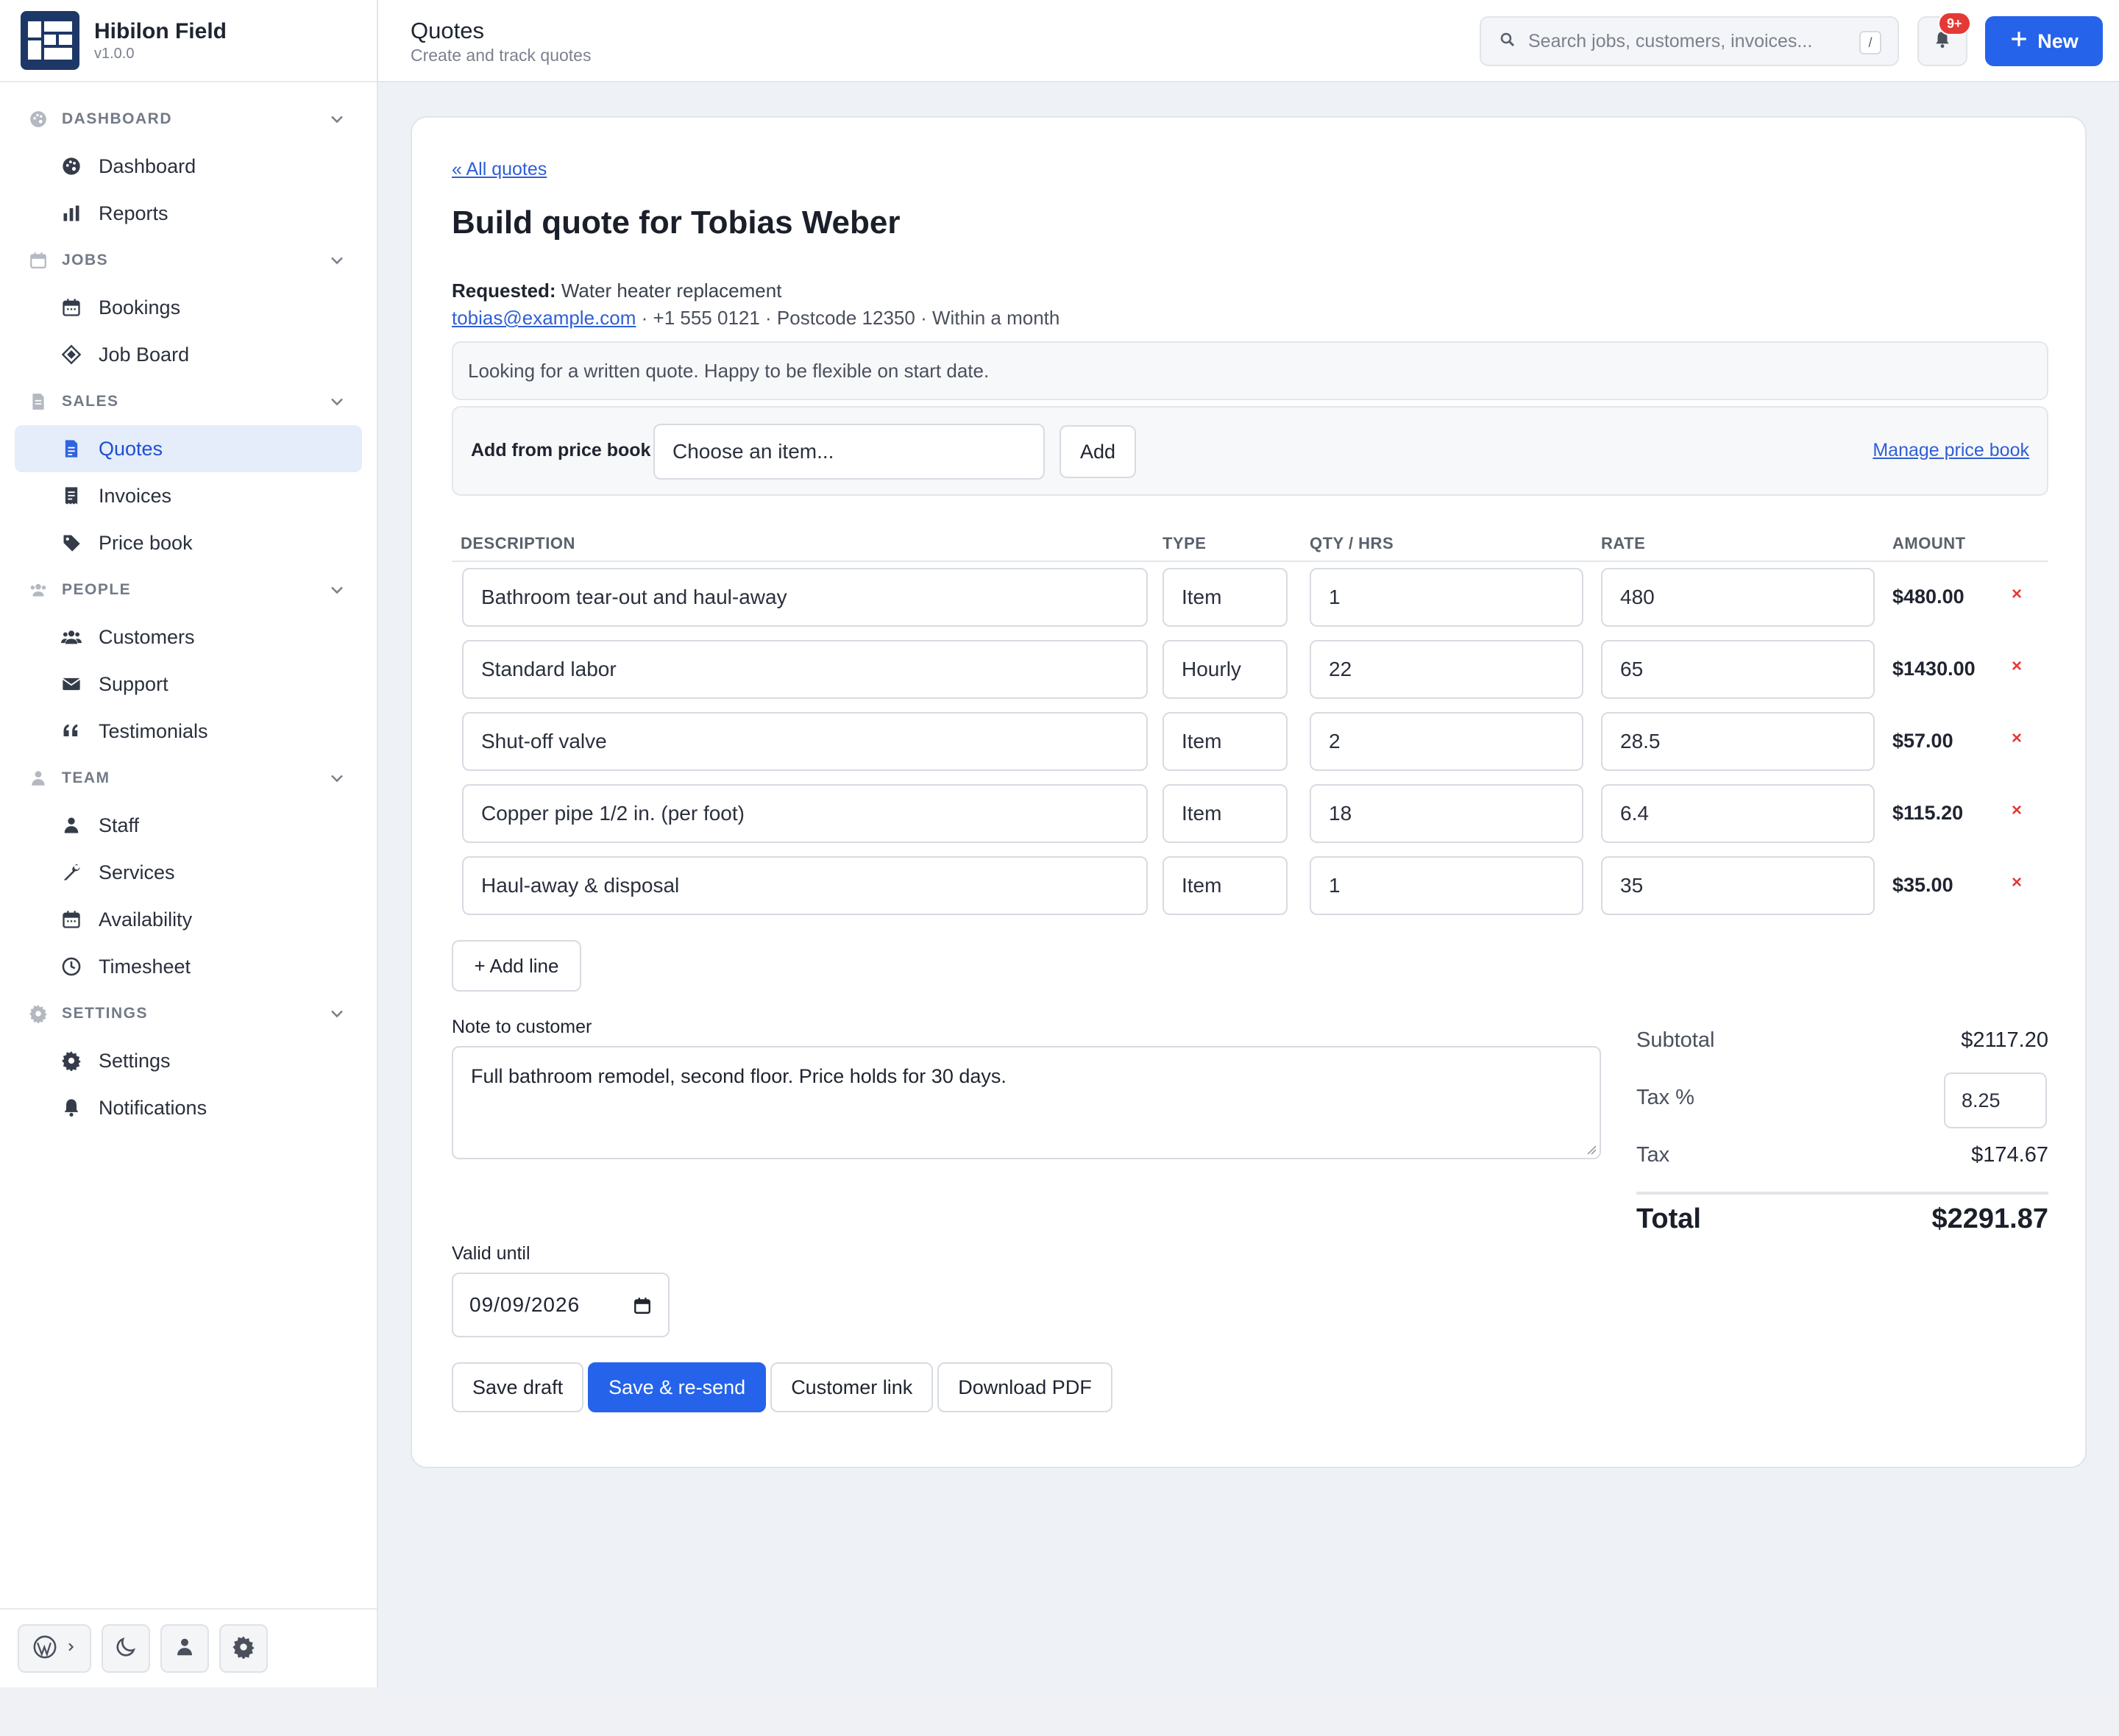 The height and width of the screenshot is (1736, 2119). Describe the element at coordinates (1995, 1100) in the screenshot. I see `tax-rate-input: 8.25` at that location.